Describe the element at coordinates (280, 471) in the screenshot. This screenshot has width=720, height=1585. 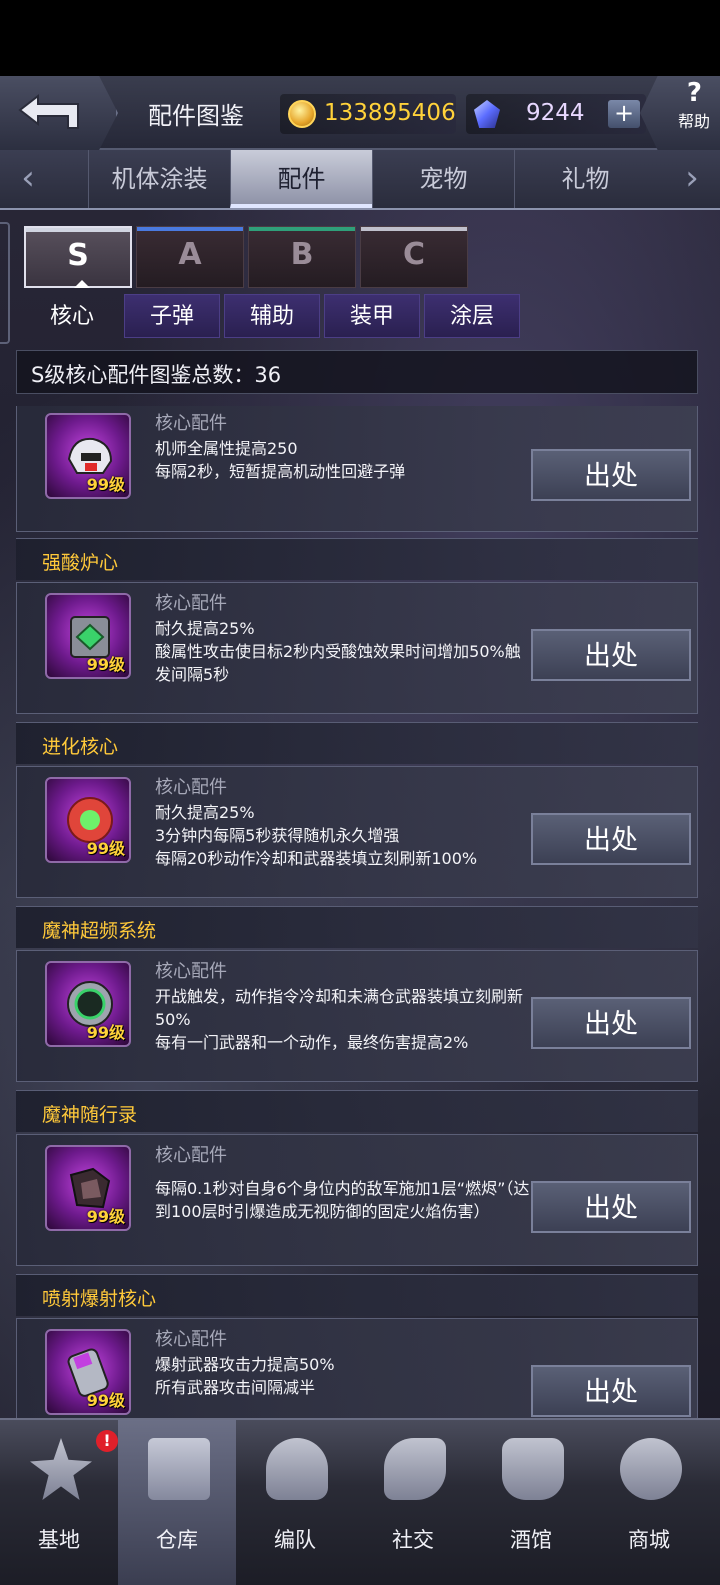
I see `desc-line: 每隔2秒，短暂提高机动性回避子弹` at that location.